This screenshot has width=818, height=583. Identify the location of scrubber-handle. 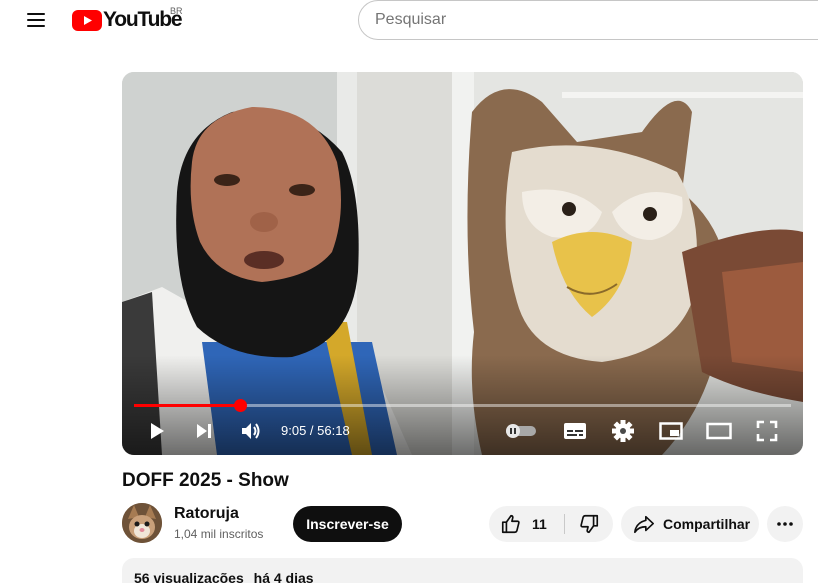
(240, 405).